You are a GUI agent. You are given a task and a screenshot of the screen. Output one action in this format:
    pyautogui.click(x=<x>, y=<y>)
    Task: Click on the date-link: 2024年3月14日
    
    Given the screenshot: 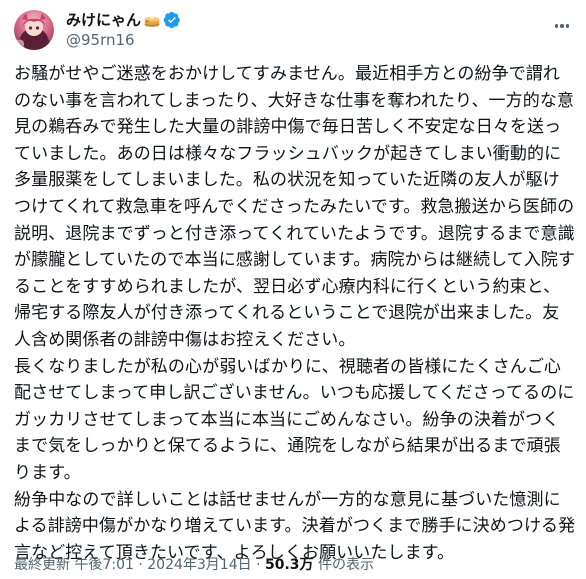 What is the action you would take?
    pyautogui.click(x=199, y=565)
    